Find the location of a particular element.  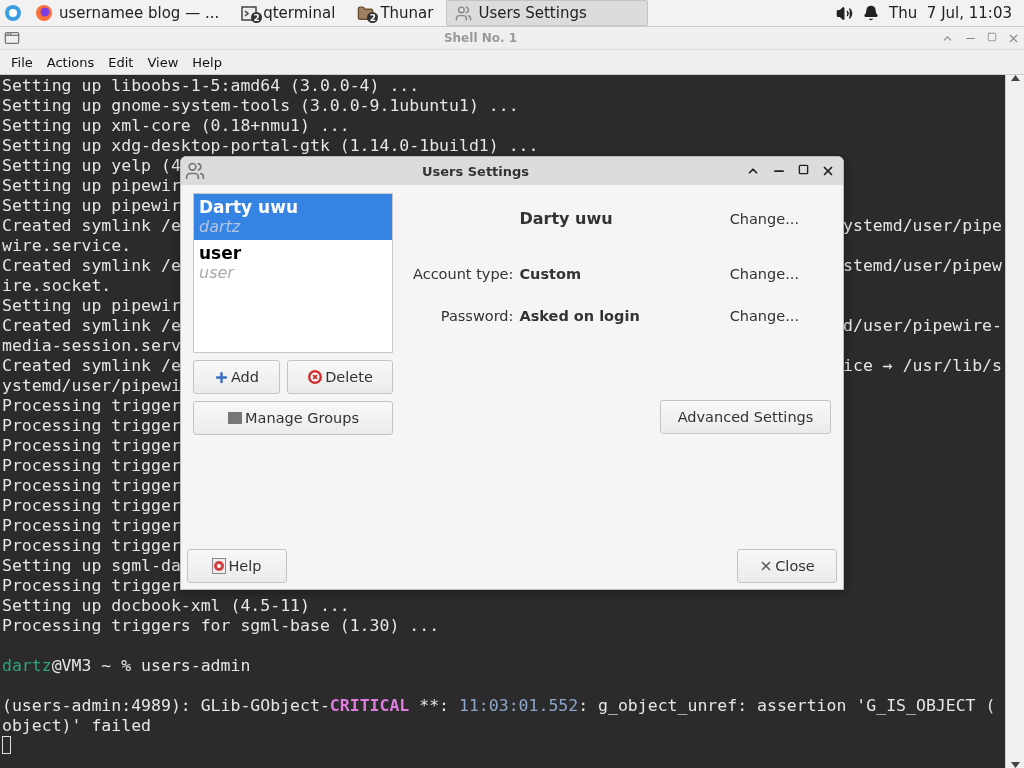

taskbar-item: 2 Thunar is located at coordinates (395, 13).